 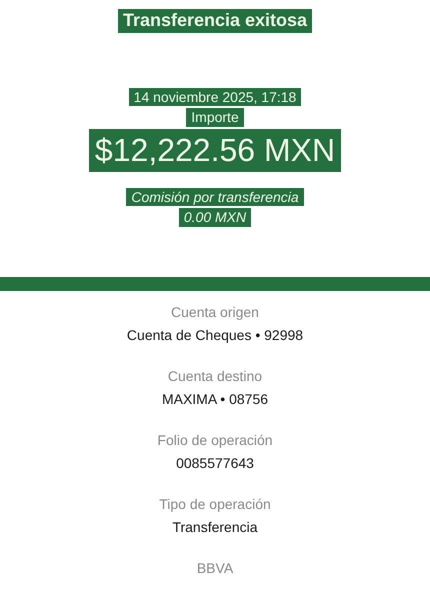 What do you see at coordinates (215, 440) in the screenshot?
I see `detail-label: Folio de operación` at bounding box center [215, 440].